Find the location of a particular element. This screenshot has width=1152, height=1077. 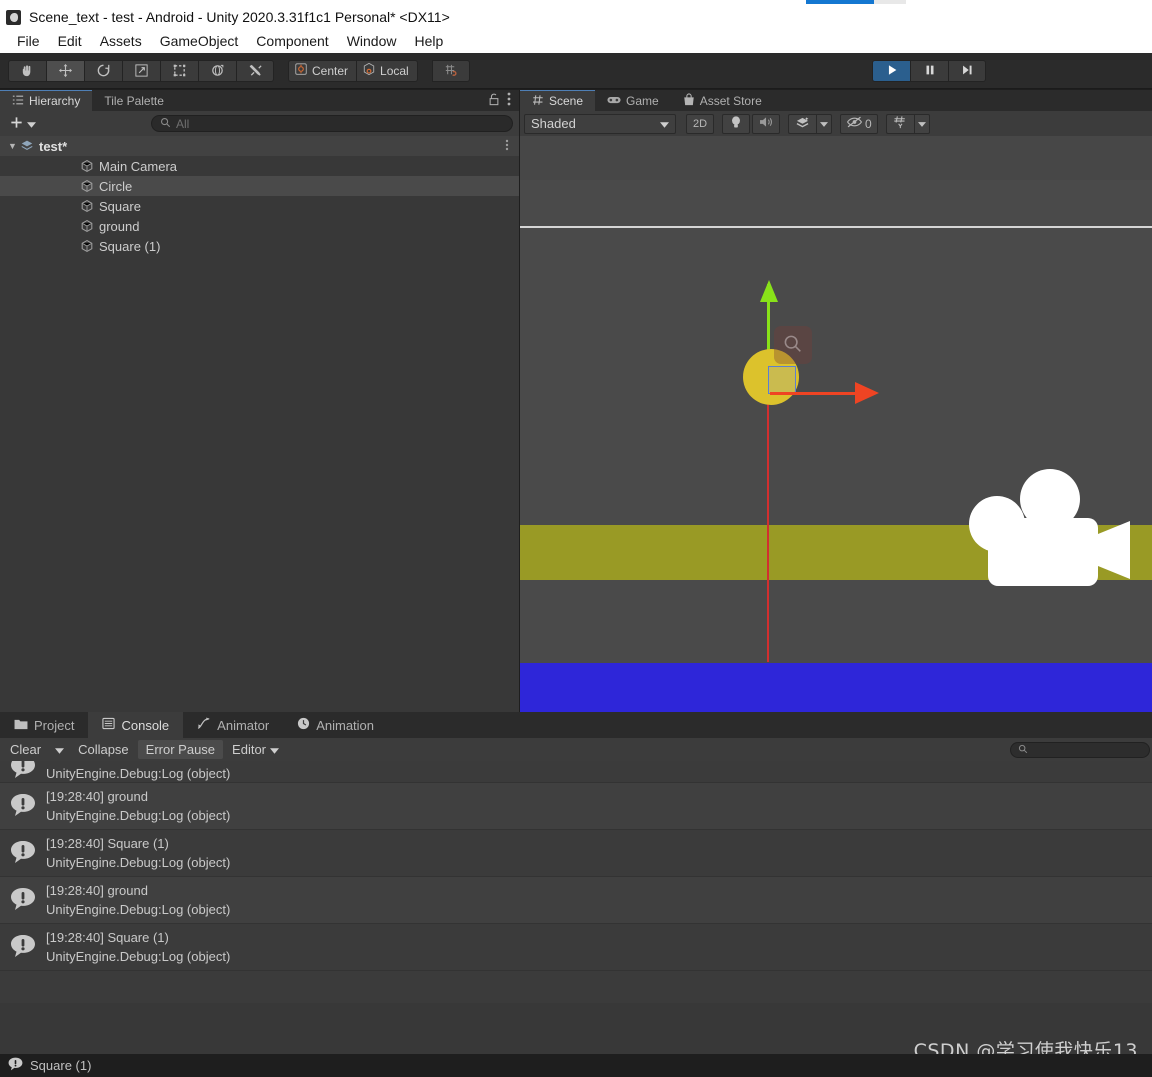

lock-icon is located at coordinates (494, 101).